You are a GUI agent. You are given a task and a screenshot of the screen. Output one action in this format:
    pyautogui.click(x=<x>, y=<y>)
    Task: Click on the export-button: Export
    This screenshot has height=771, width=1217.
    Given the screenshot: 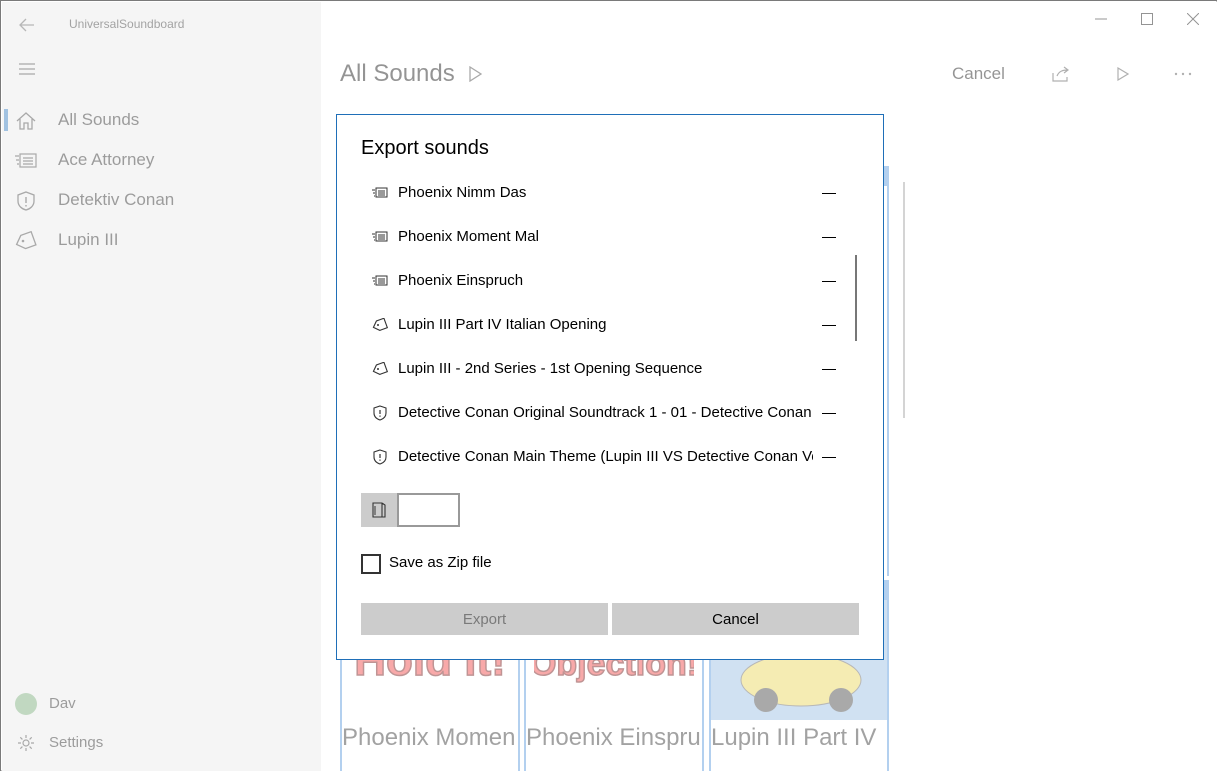 What is the action you would take?
    pyautogui.click(x=484, y=619)
    